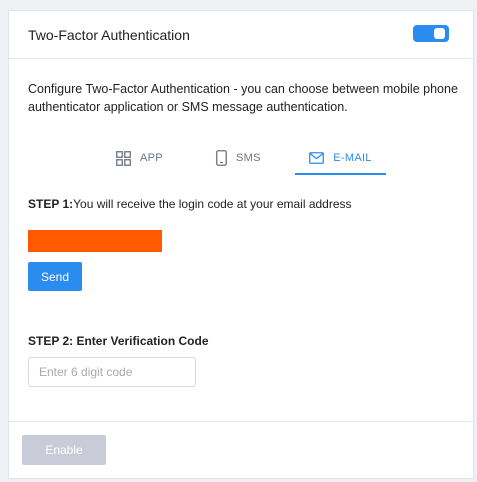  What do you see at coordinates (241, 421) in the screenshot?
I see `footer-divider` at bounding box center [241, 421].